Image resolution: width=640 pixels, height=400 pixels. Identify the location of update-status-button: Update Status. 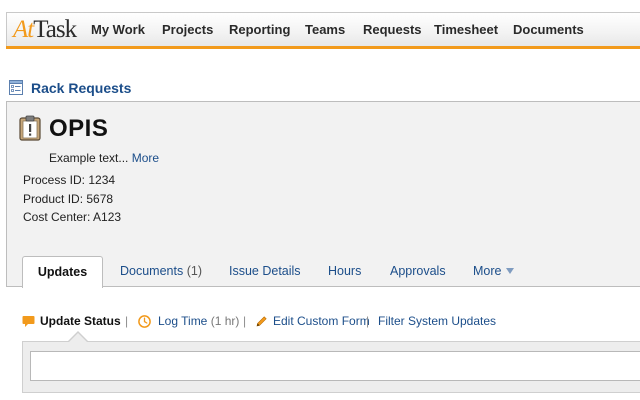
(80, 321).